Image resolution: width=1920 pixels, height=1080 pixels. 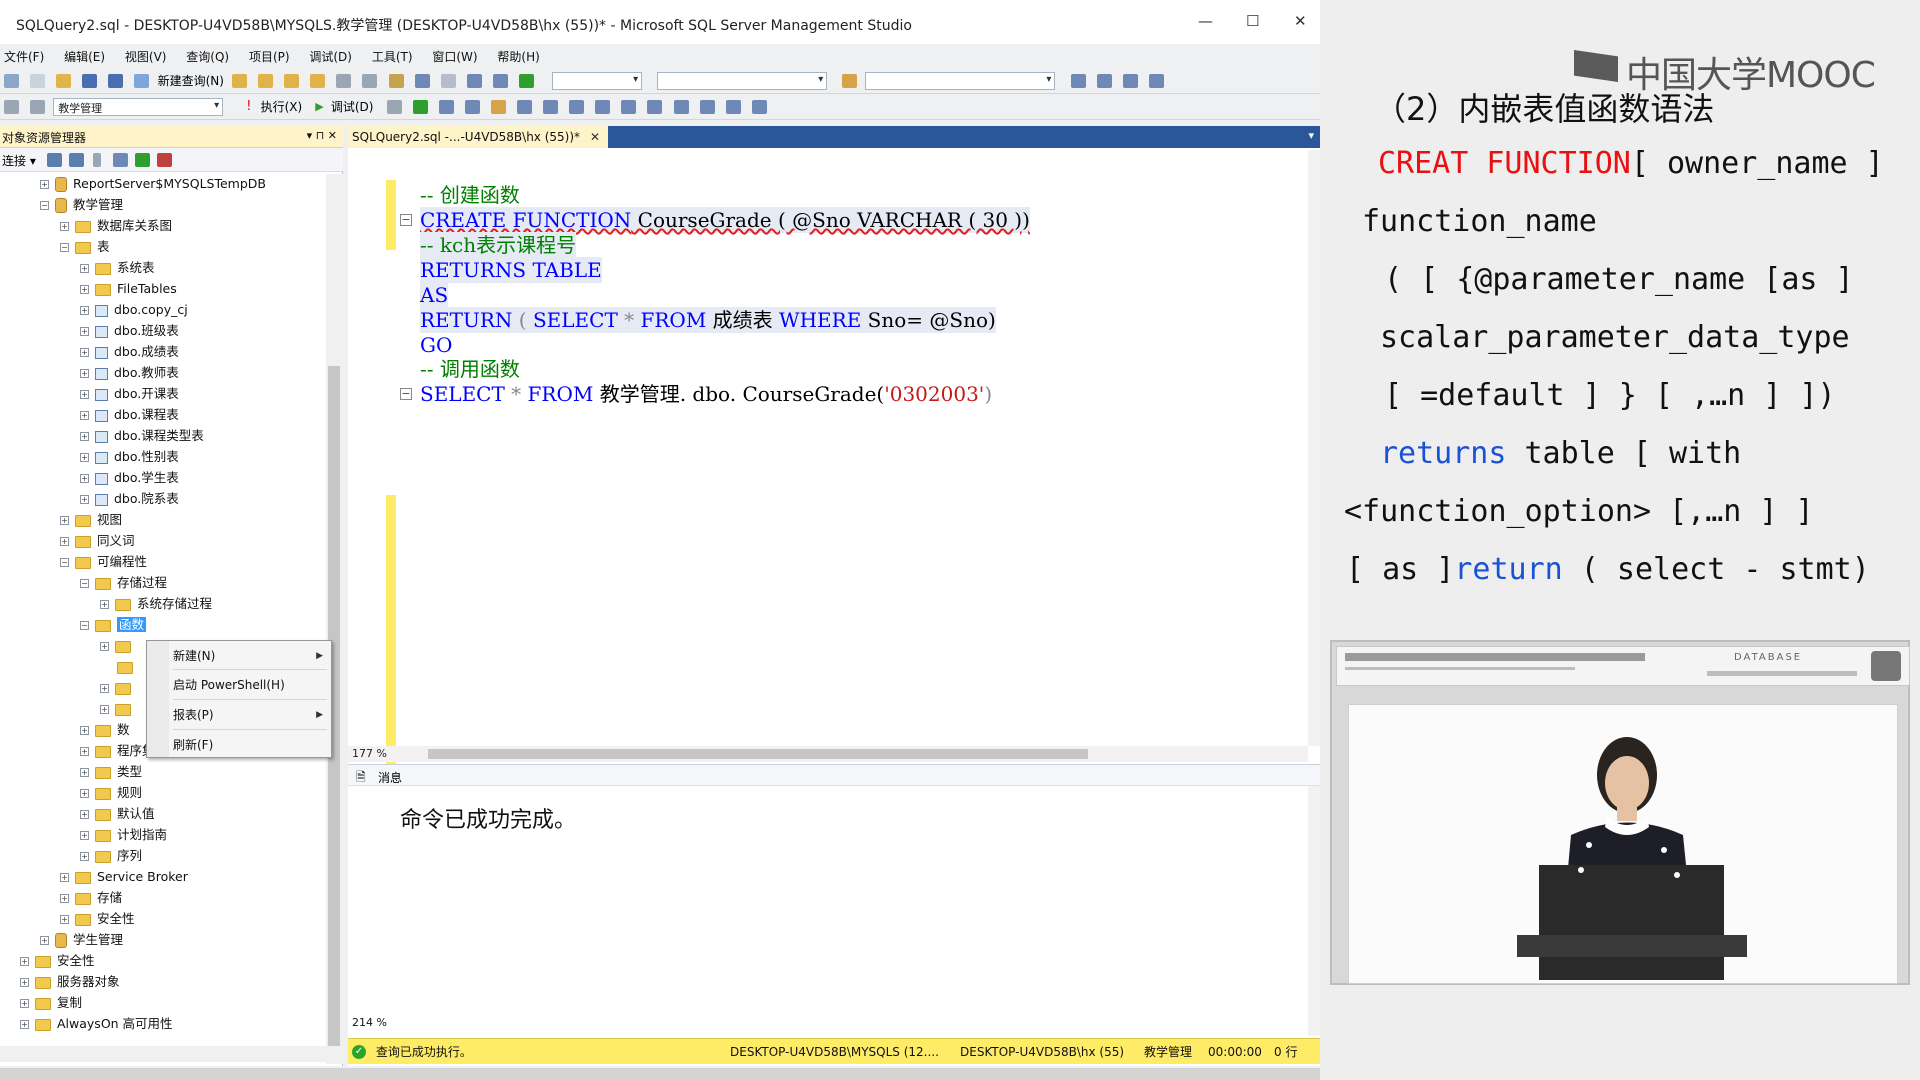 What do you see at coordinates (472, 107) in the screenshot?
I see `query-designer-icon` at bounding box center [472, 107].